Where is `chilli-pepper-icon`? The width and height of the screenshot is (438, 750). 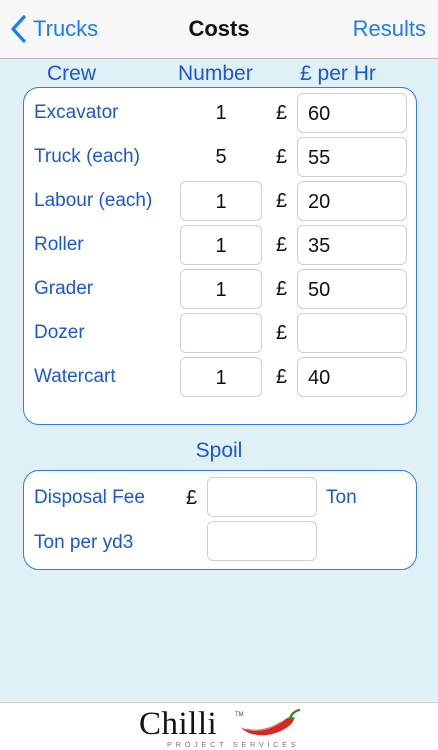 chilli-pepper-icon is located at coordinates (271, 722).